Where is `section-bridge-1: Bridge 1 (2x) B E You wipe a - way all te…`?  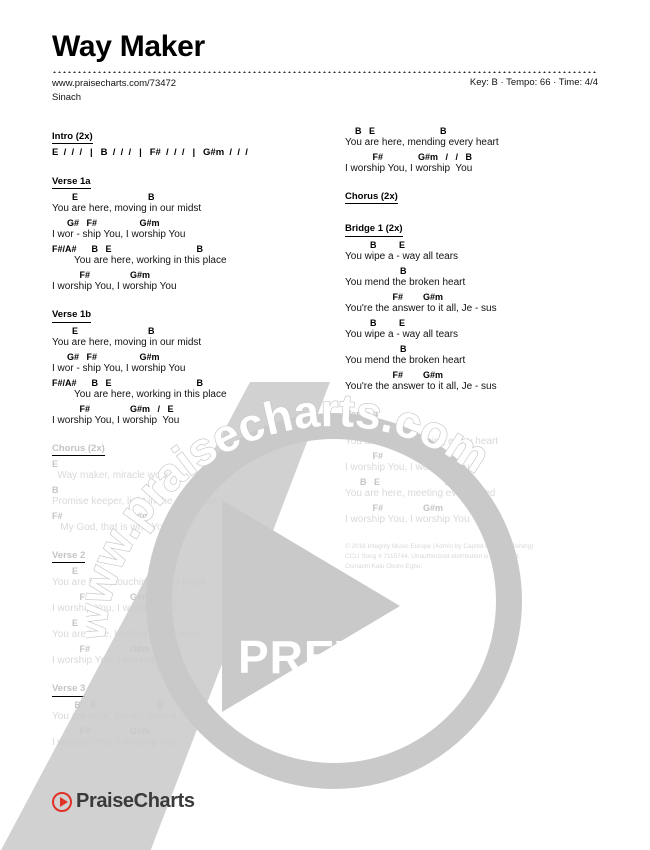 section-bridge-1: Bridge 1 (2x) B E You wipe a - way all te… is located at coordinates (473, 305).